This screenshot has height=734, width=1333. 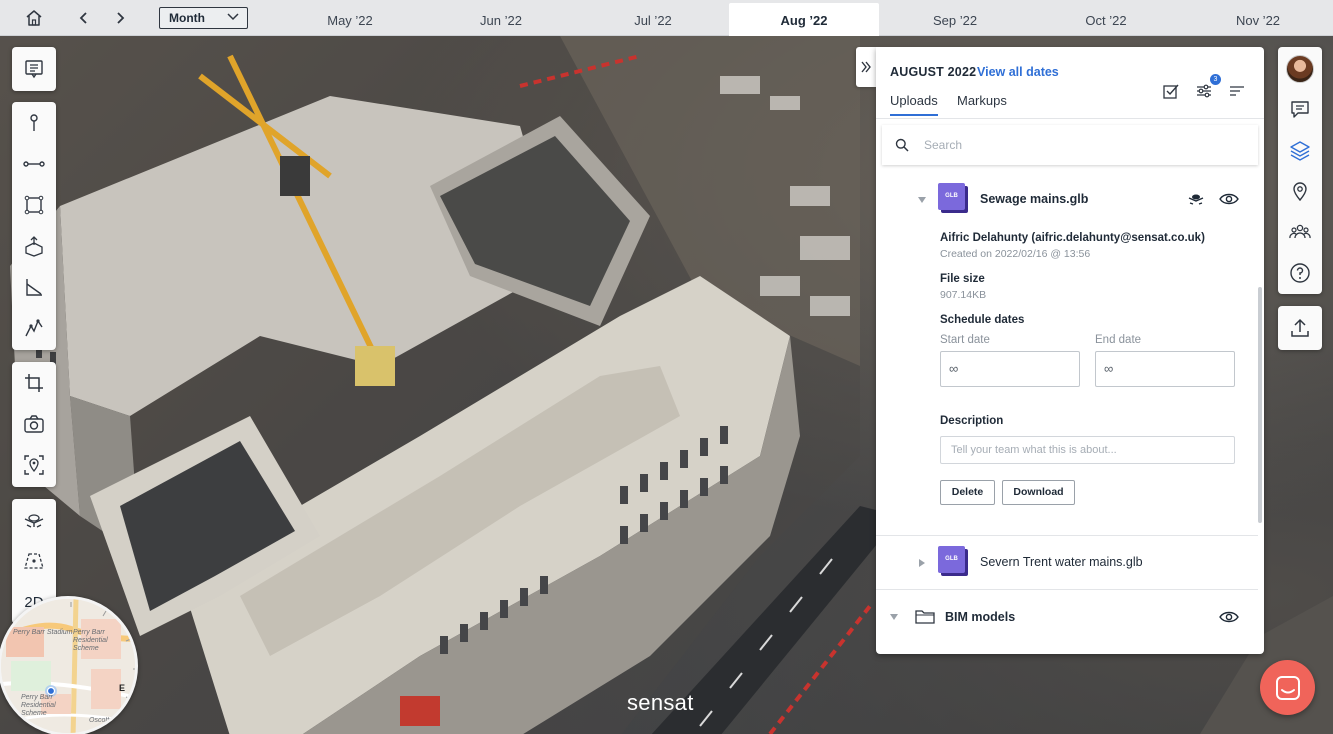 I want to click on line-measure-icon, so click(x=34, y=164).